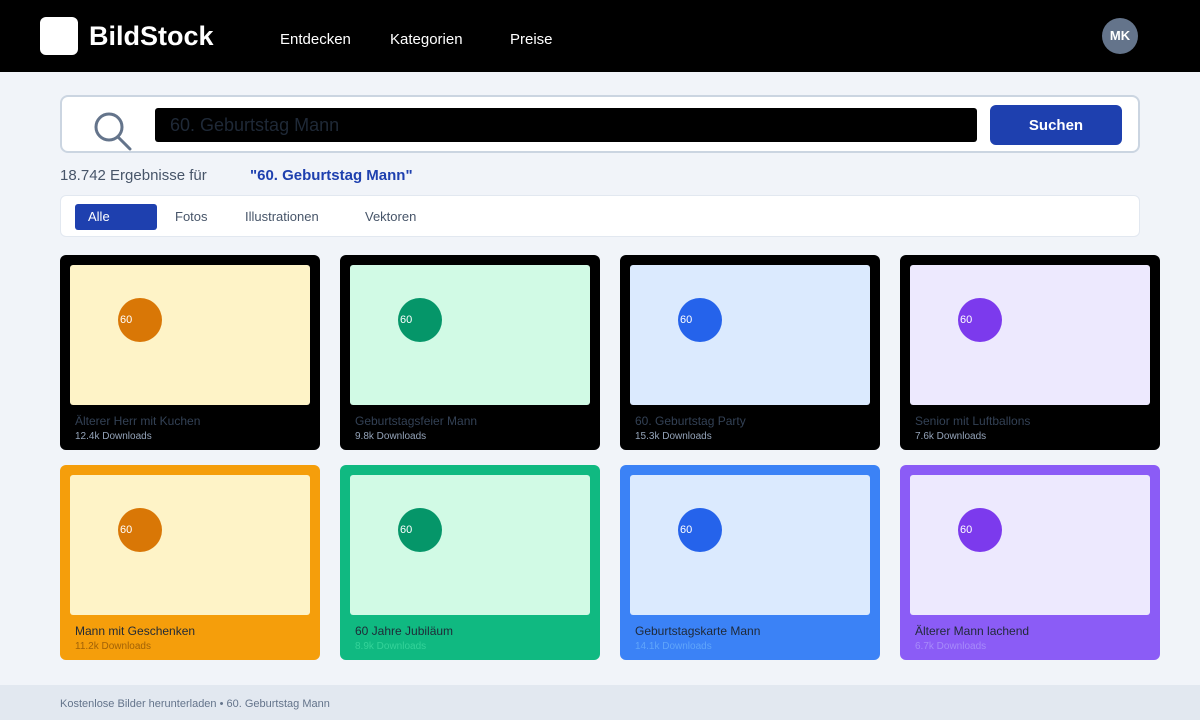 The image size is (1200, 720). I want to click on filter-bar: Alle Fotos Illustrationen Vektoren, so click(600, 216).